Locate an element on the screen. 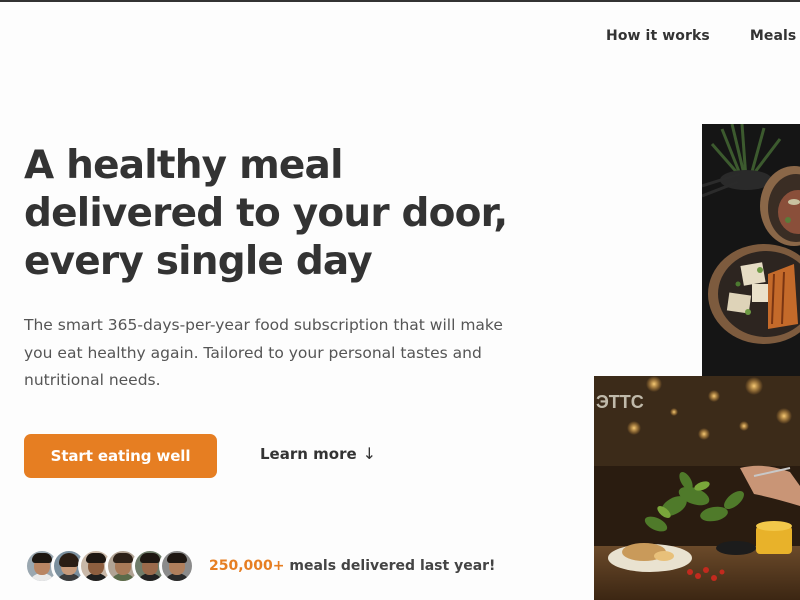  nav-link-how-it-works: How it works is located at coordinates (658, 36).